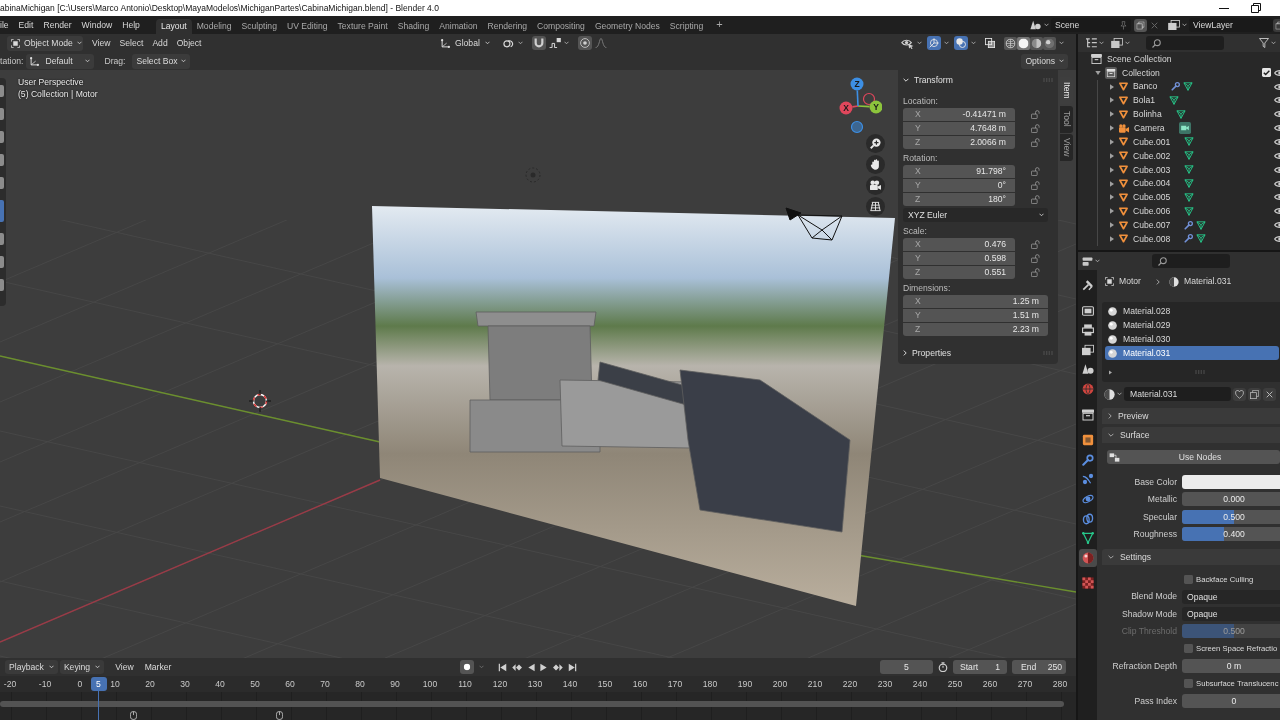 The image size is (1280, 720). What do you see at coordinates (508, 43) in the screenshot?
I see `two-rings-icon` at bounding box center [508, 43].